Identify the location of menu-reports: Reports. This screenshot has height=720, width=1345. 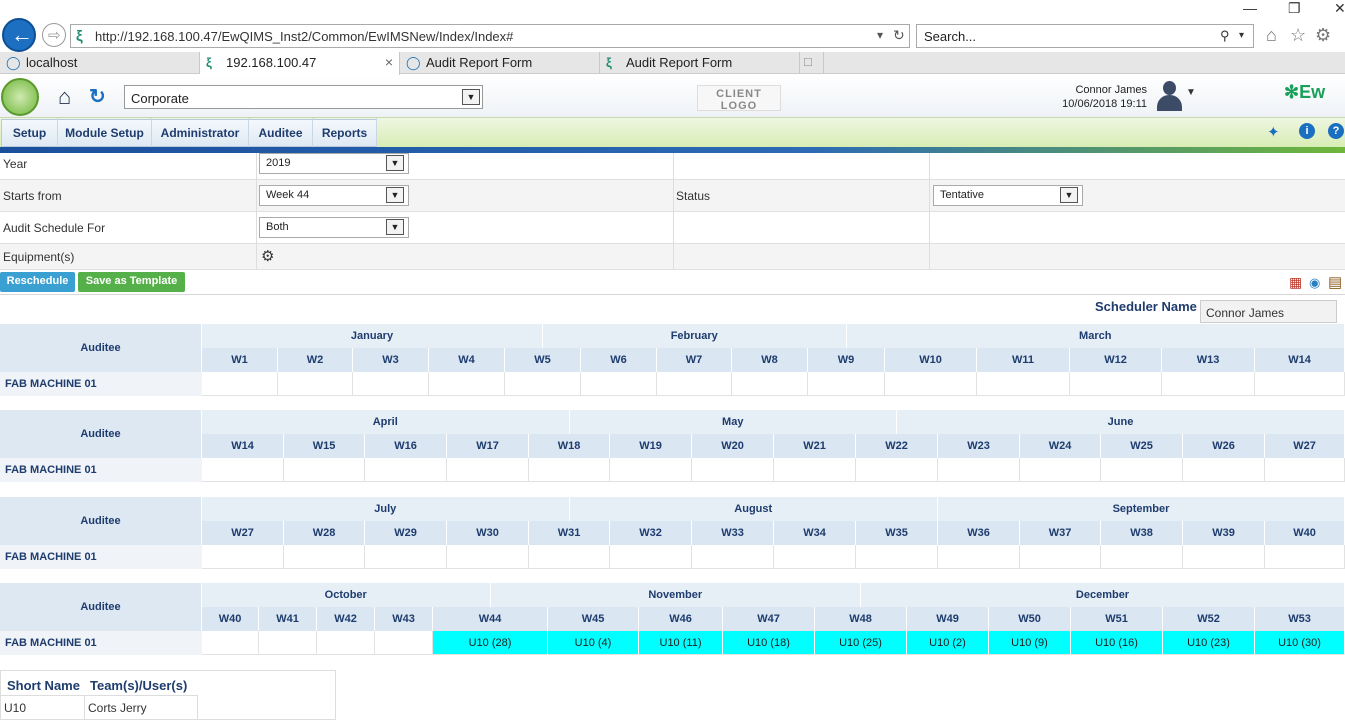
(345, 133).